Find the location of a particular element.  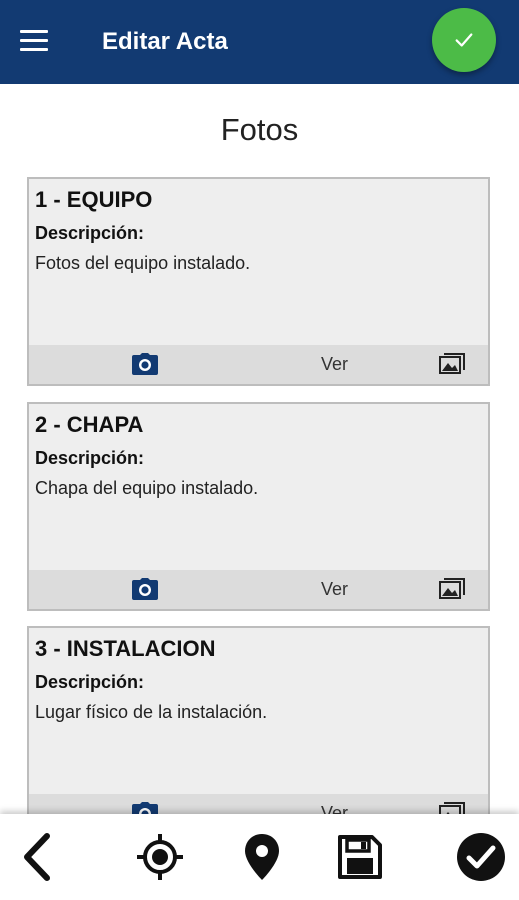

location-button is located at coordinates (262, 857).